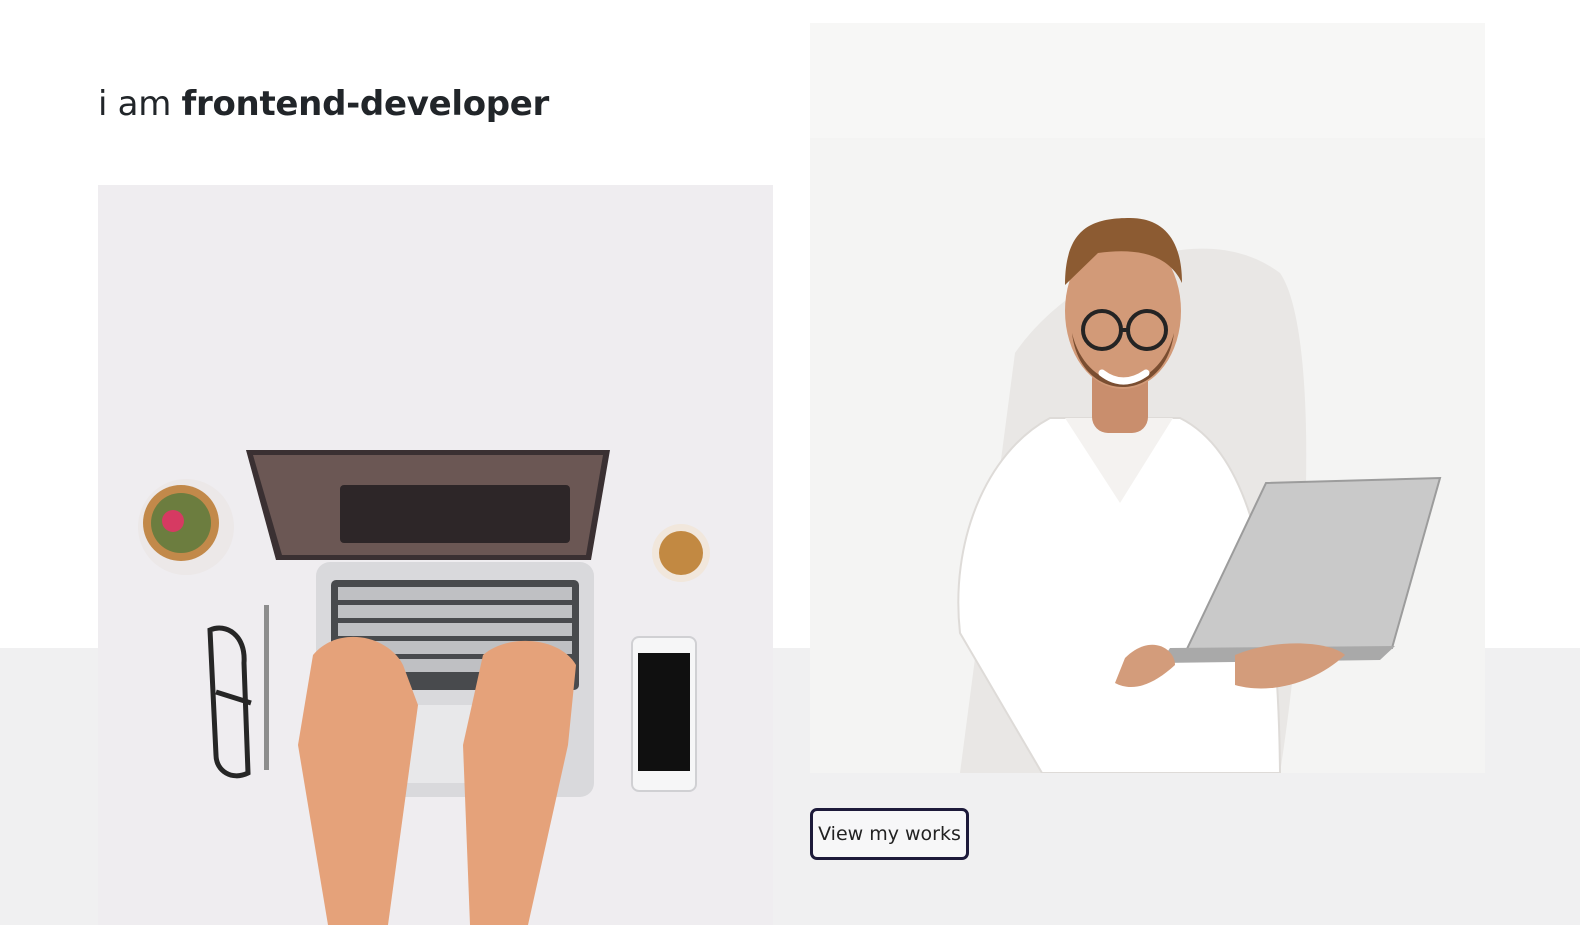 The height and width of the screenshot is (925, 1580). I want to click on headline-role: frontend-developer, so click(365, 104).